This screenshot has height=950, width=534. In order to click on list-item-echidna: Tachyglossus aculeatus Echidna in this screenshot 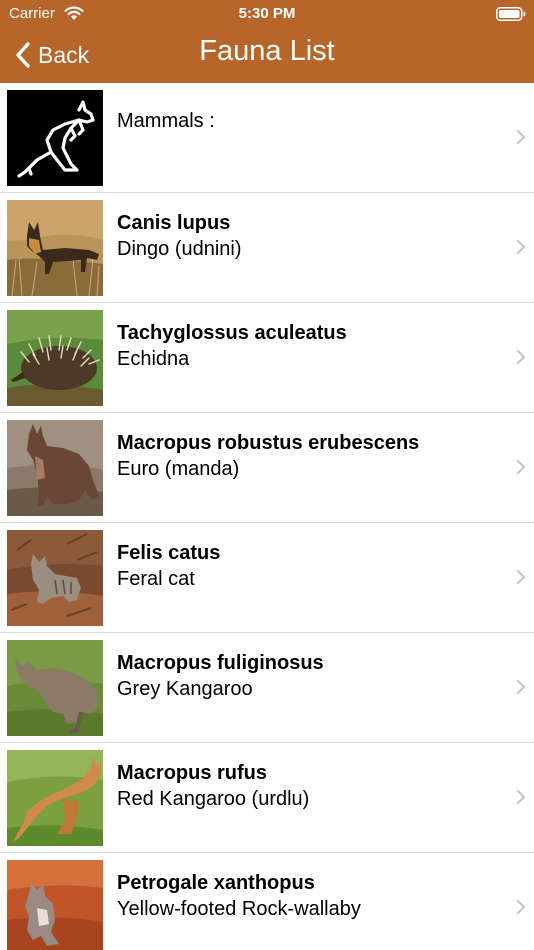, I will do `click(267, 358)`.